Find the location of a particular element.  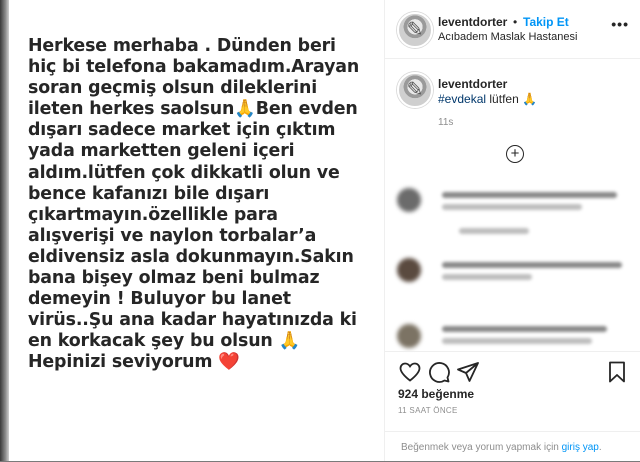

post-text-line: alışverişi ve naylon torbalar’a is located at coordinates (172, 235).